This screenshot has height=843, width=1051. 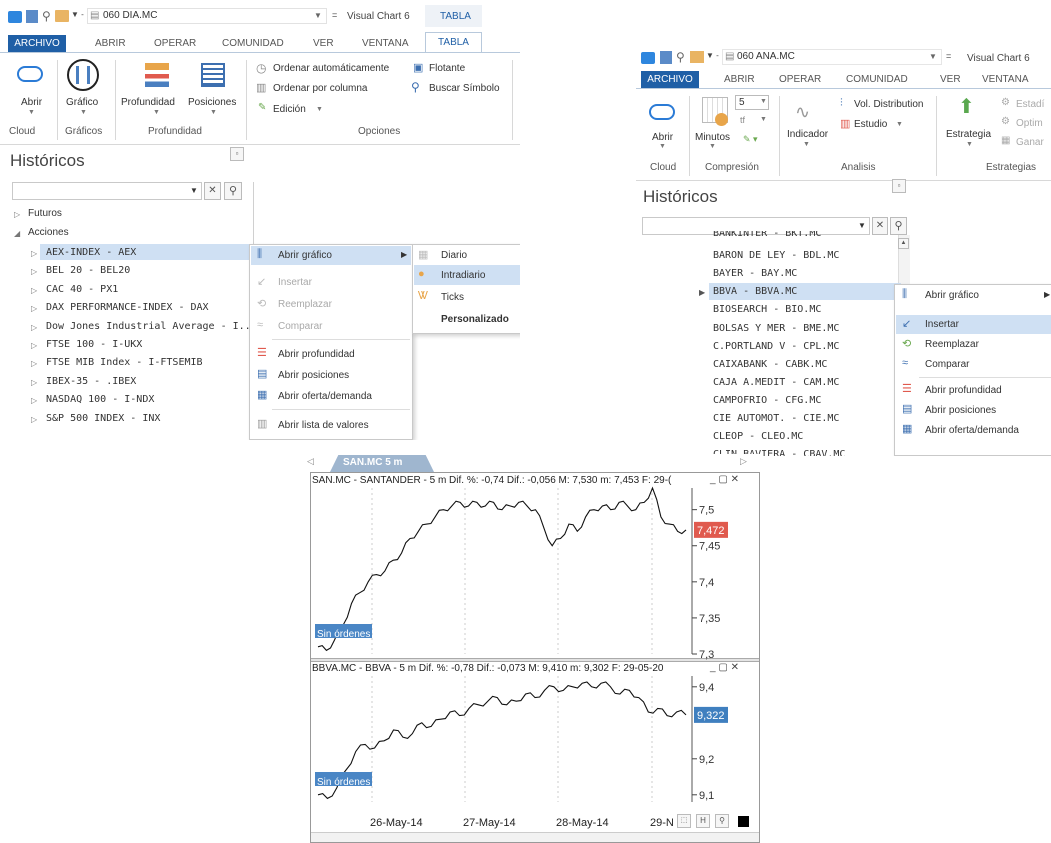 What do you see at coordinates (755, 291) in the screenshot?
I see `symbol-list-item: BBVA - BBVA.MC` at bounding box center [755, 291].